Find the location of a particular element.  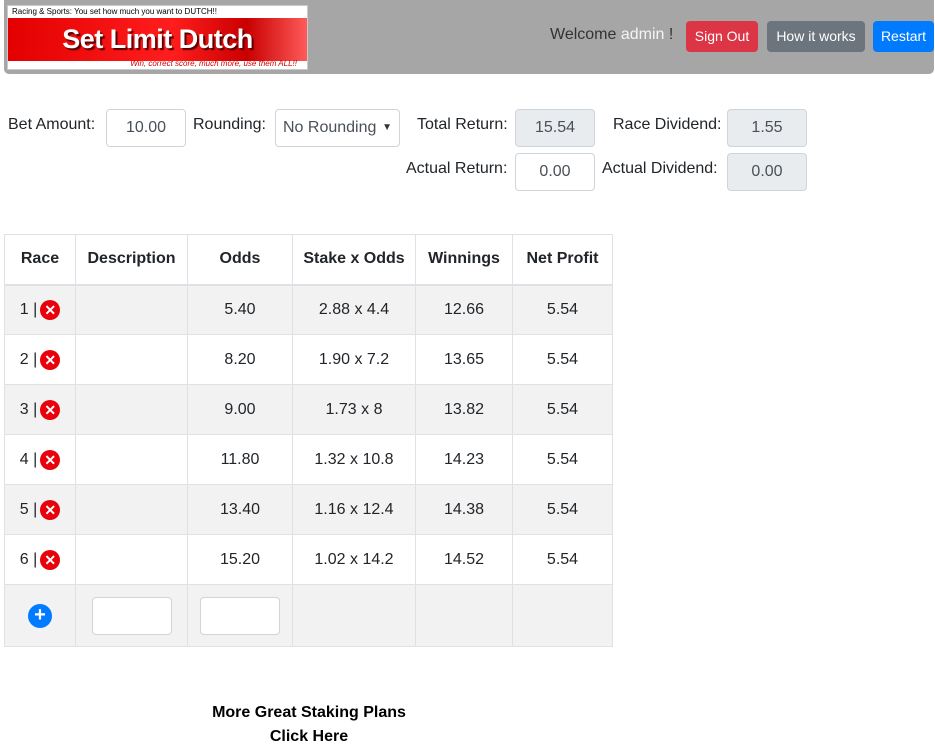

col-header-winnings: Winnings is located at coordinates (464, 260).